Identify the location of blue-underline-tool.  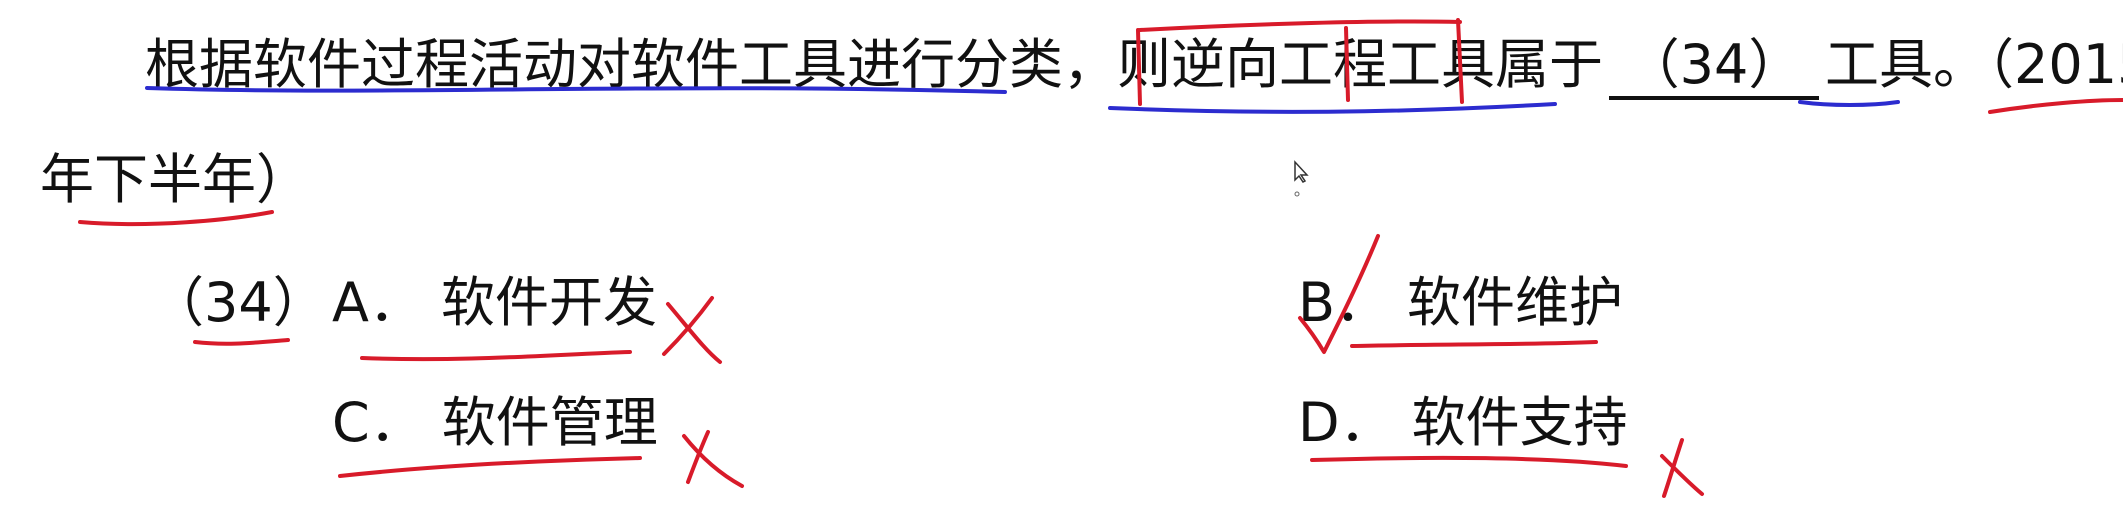
(1849, 103).